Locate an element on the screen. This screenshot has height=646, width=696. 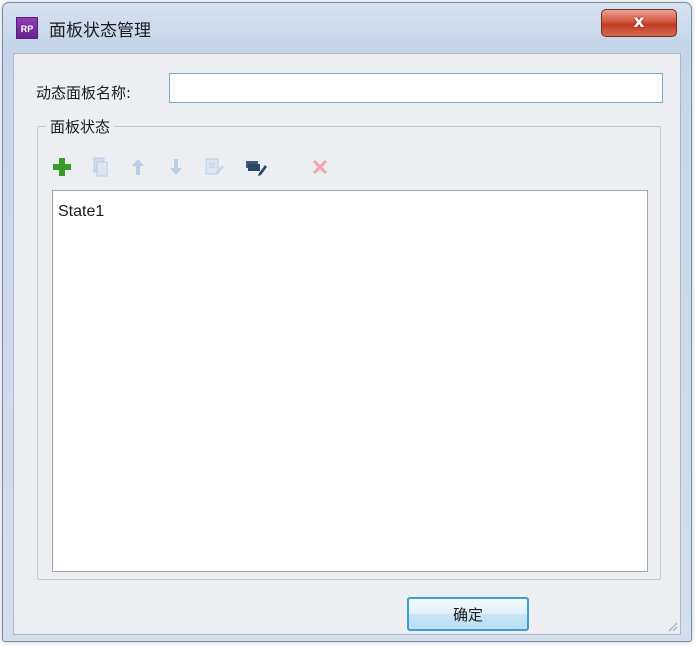
list-item: State1 is located at coordinates (81, 212).